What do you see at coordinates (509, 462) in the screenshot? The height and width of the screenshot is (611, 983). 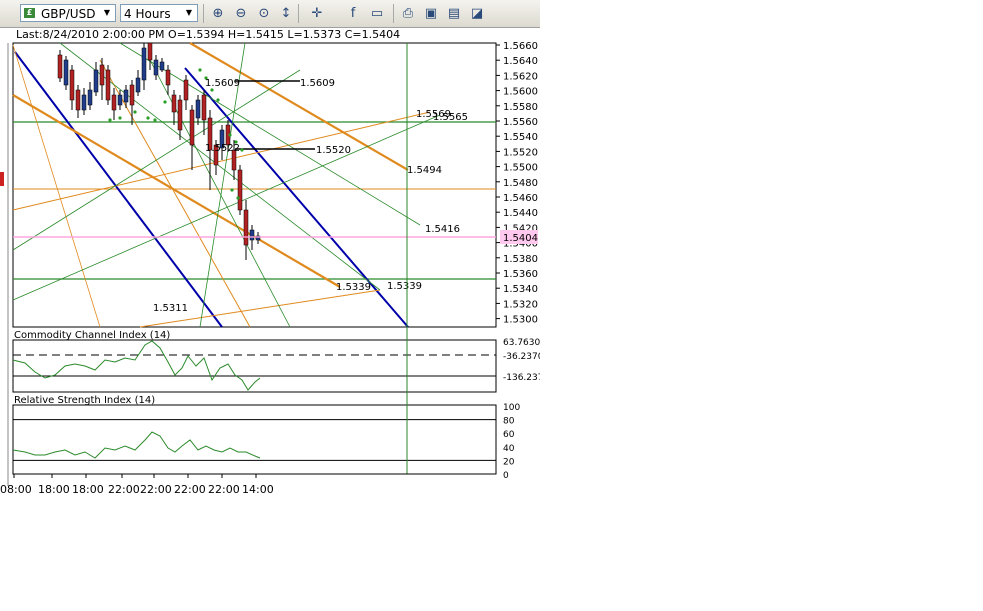 I see `rsi-level-label: 20` at bounding box center [509, 462].